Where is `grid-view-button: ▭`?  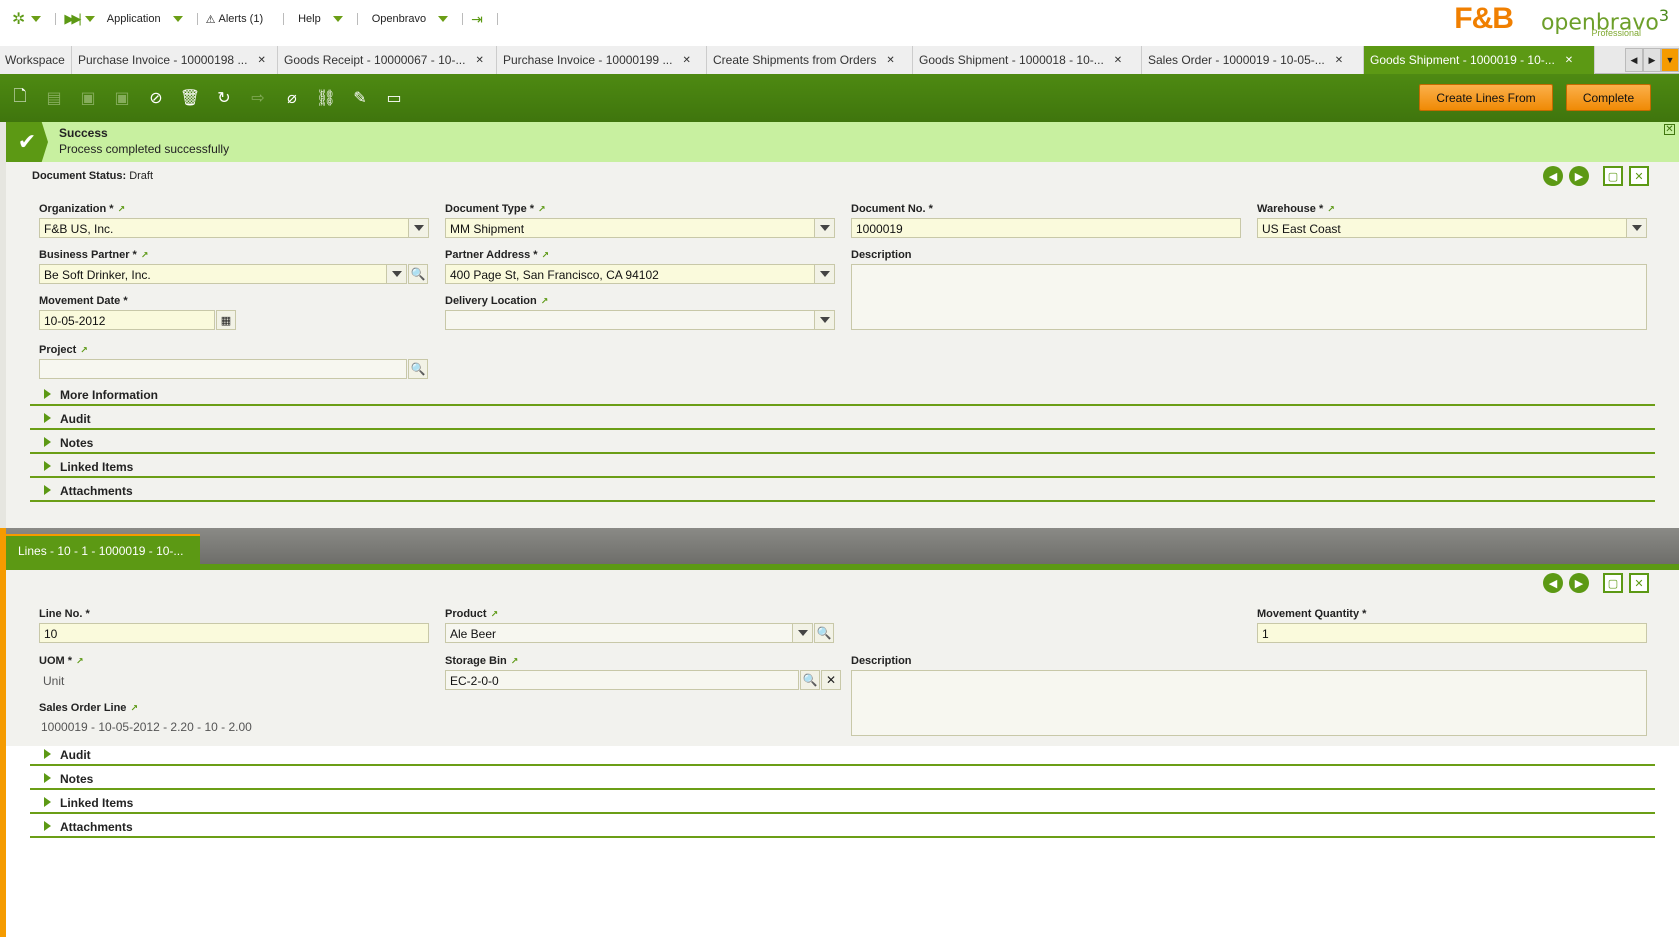
grid-view-button: ▭ is located at coordinates (394, 98).